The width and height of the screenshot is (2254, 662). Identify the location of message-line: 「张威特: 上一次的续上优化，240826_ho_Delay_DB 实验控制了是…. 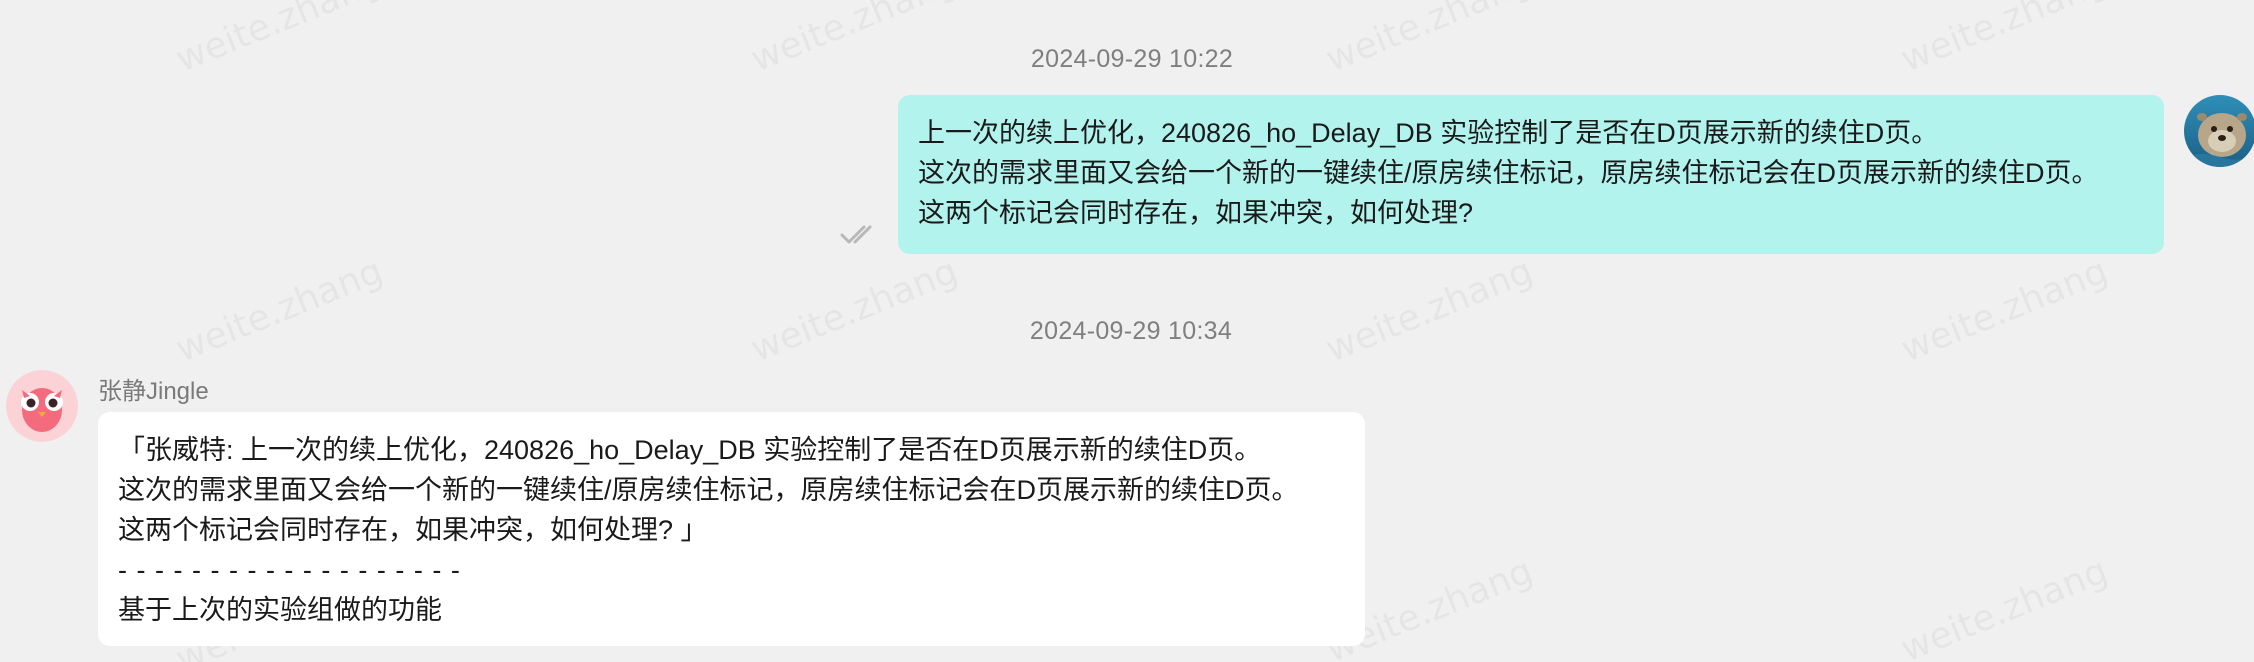
(690, 450).